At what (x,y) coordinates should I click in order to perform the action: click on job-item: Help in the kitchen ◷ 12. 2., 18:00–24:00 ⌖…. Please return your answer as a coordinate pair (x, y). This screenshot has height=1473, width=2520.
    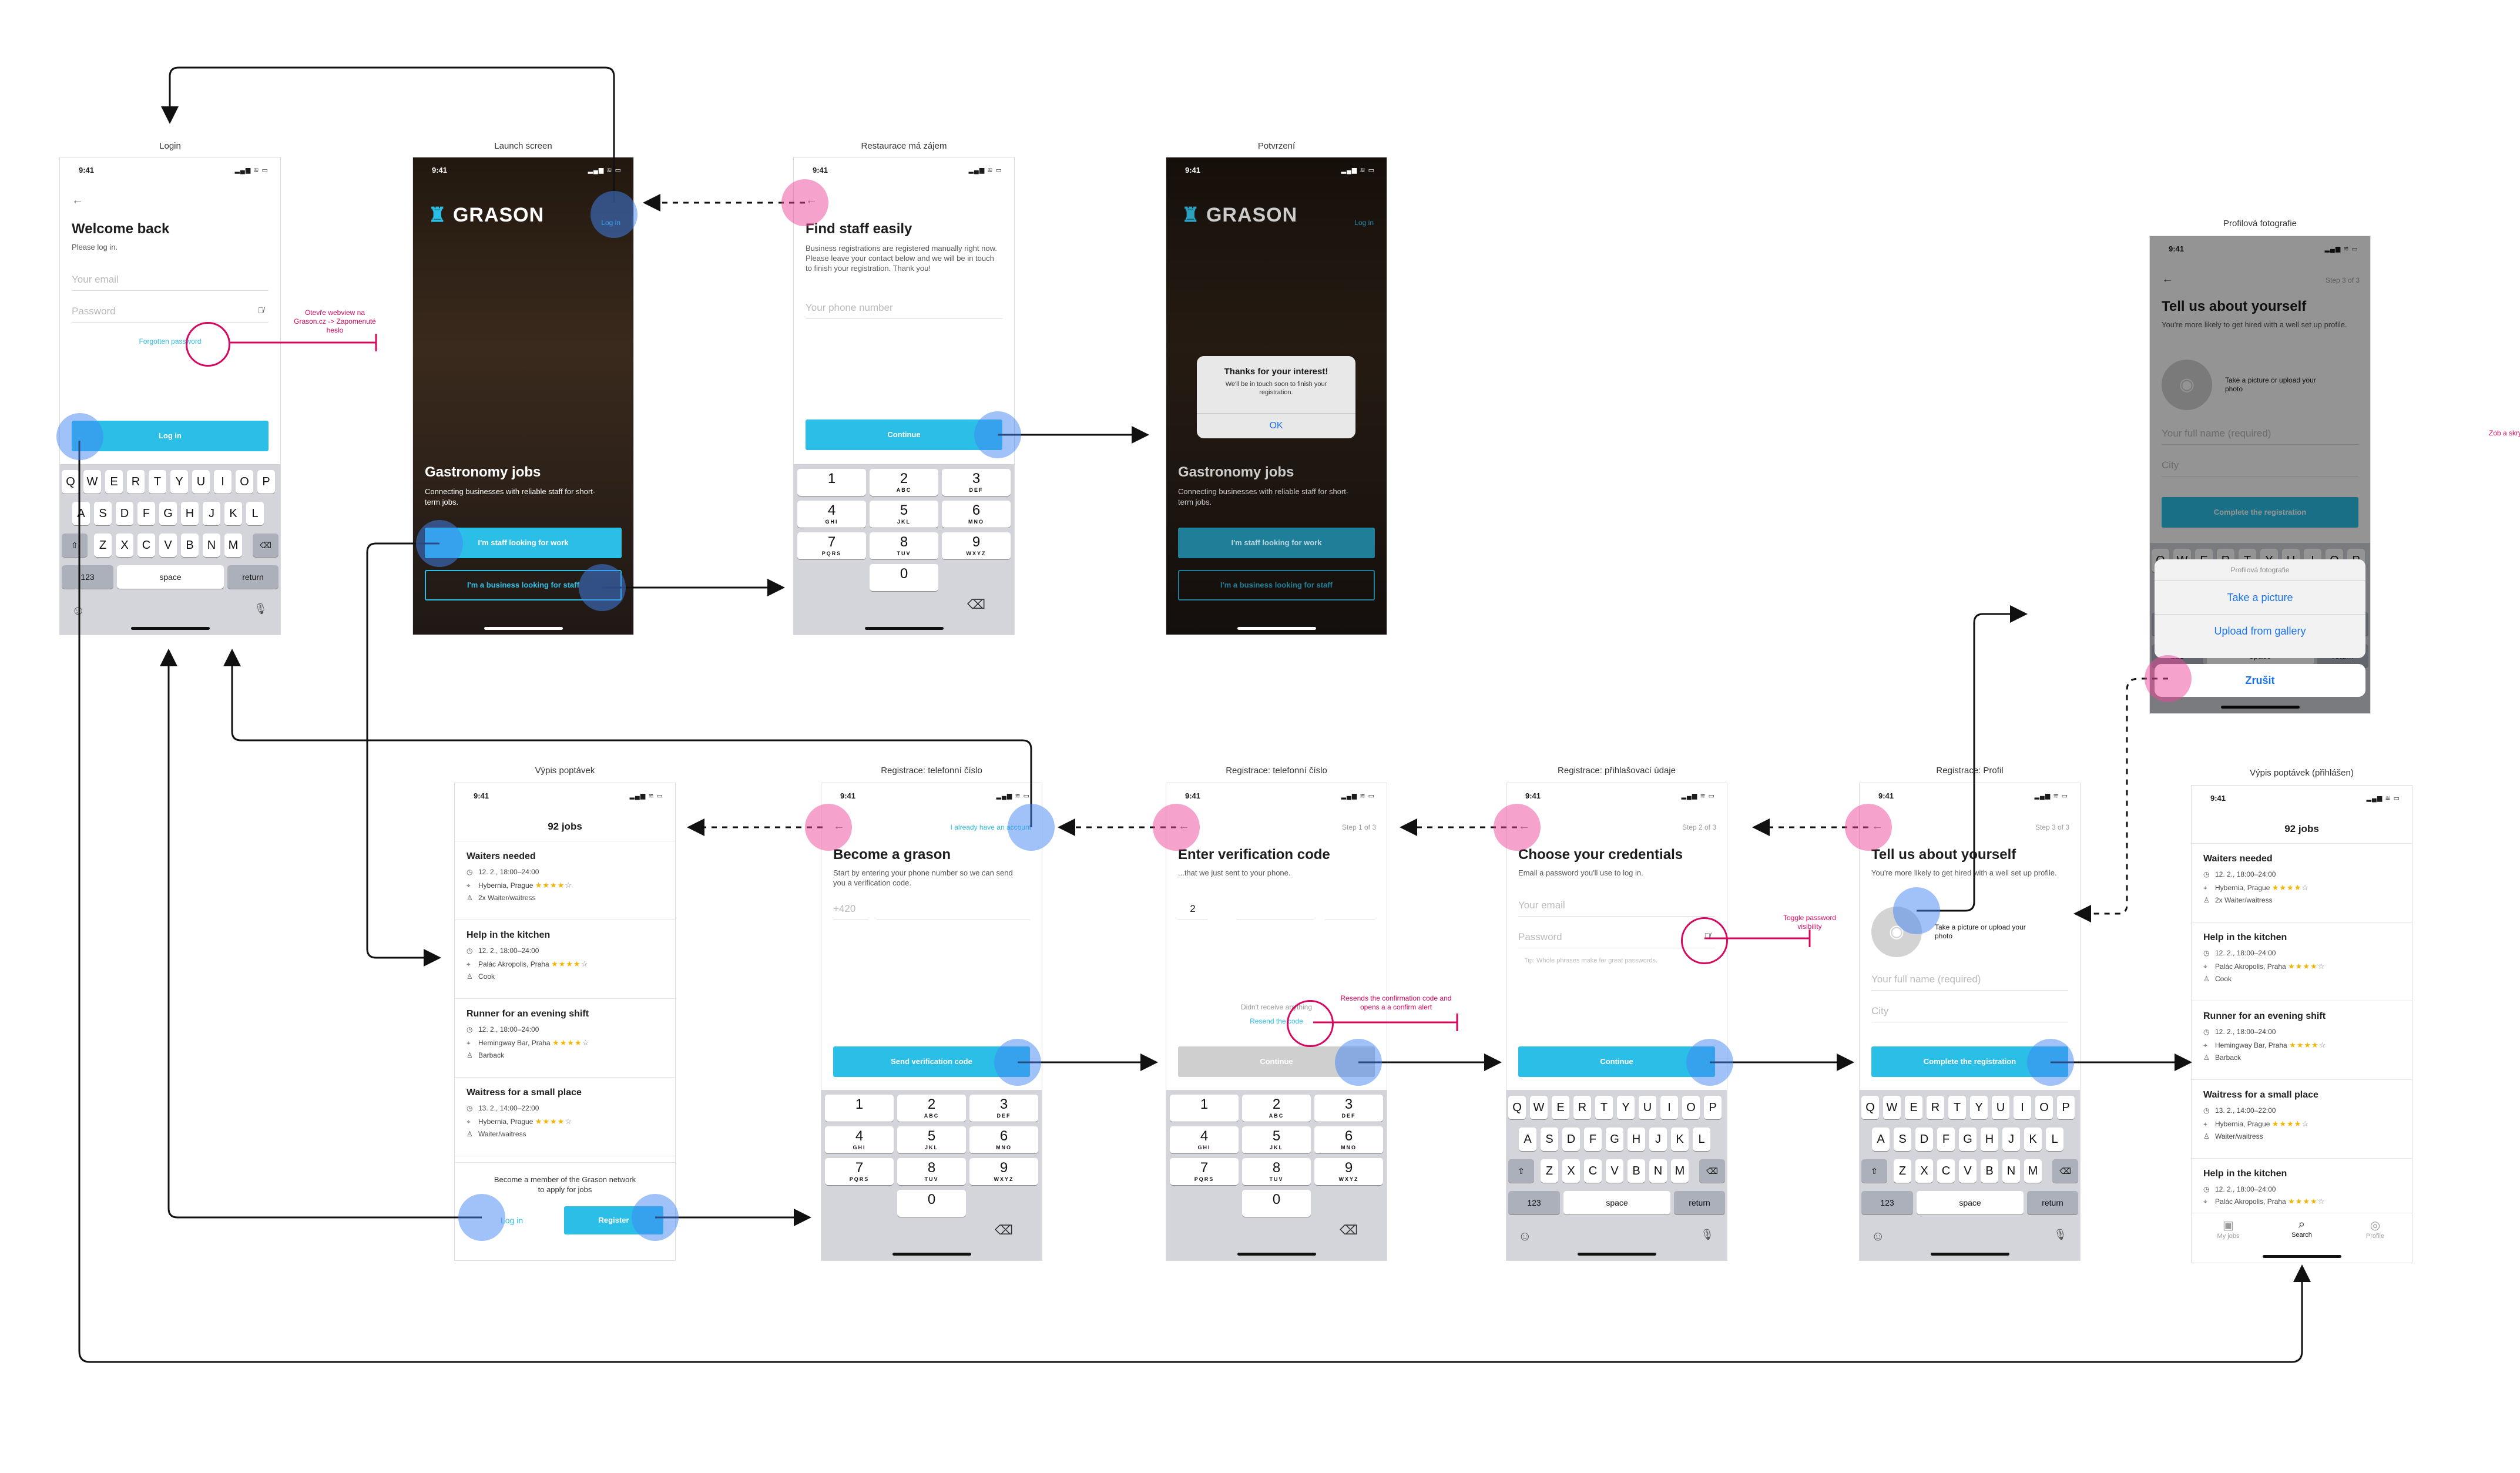
    Looking at the image, I should click on (565, 959).